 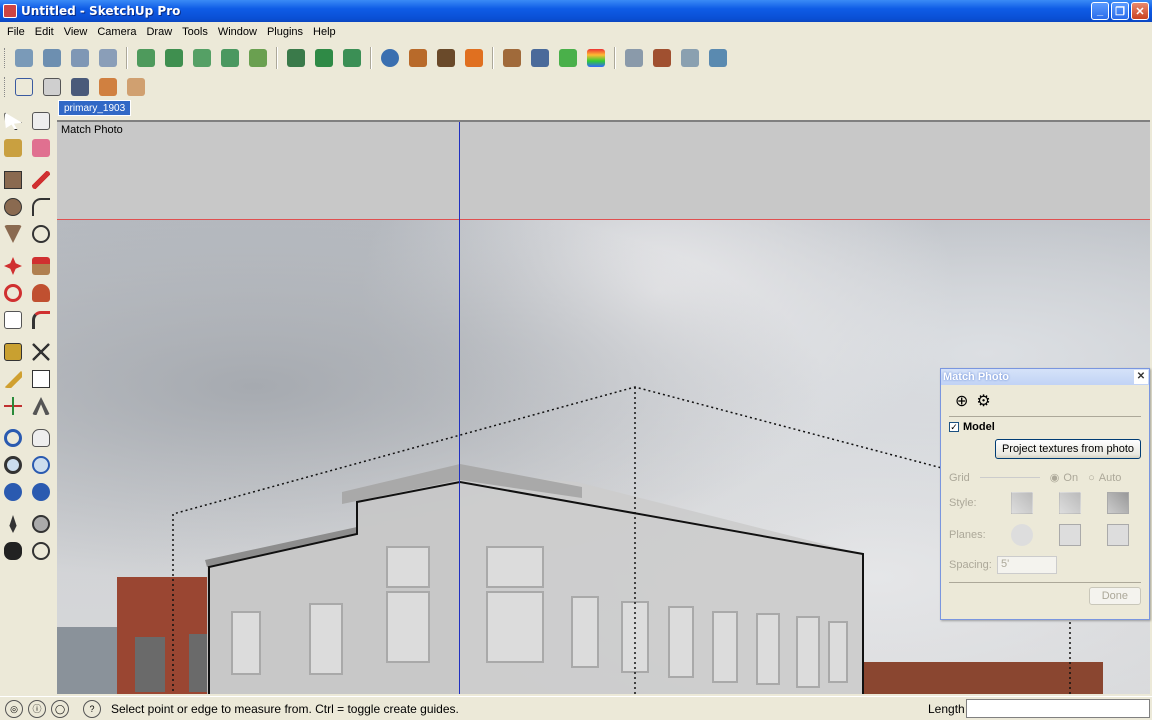 What do you see at coordinates (1027, 565) in the screenshot?
I see `spacing-input: 5'` at bounding box center [1027, 565].